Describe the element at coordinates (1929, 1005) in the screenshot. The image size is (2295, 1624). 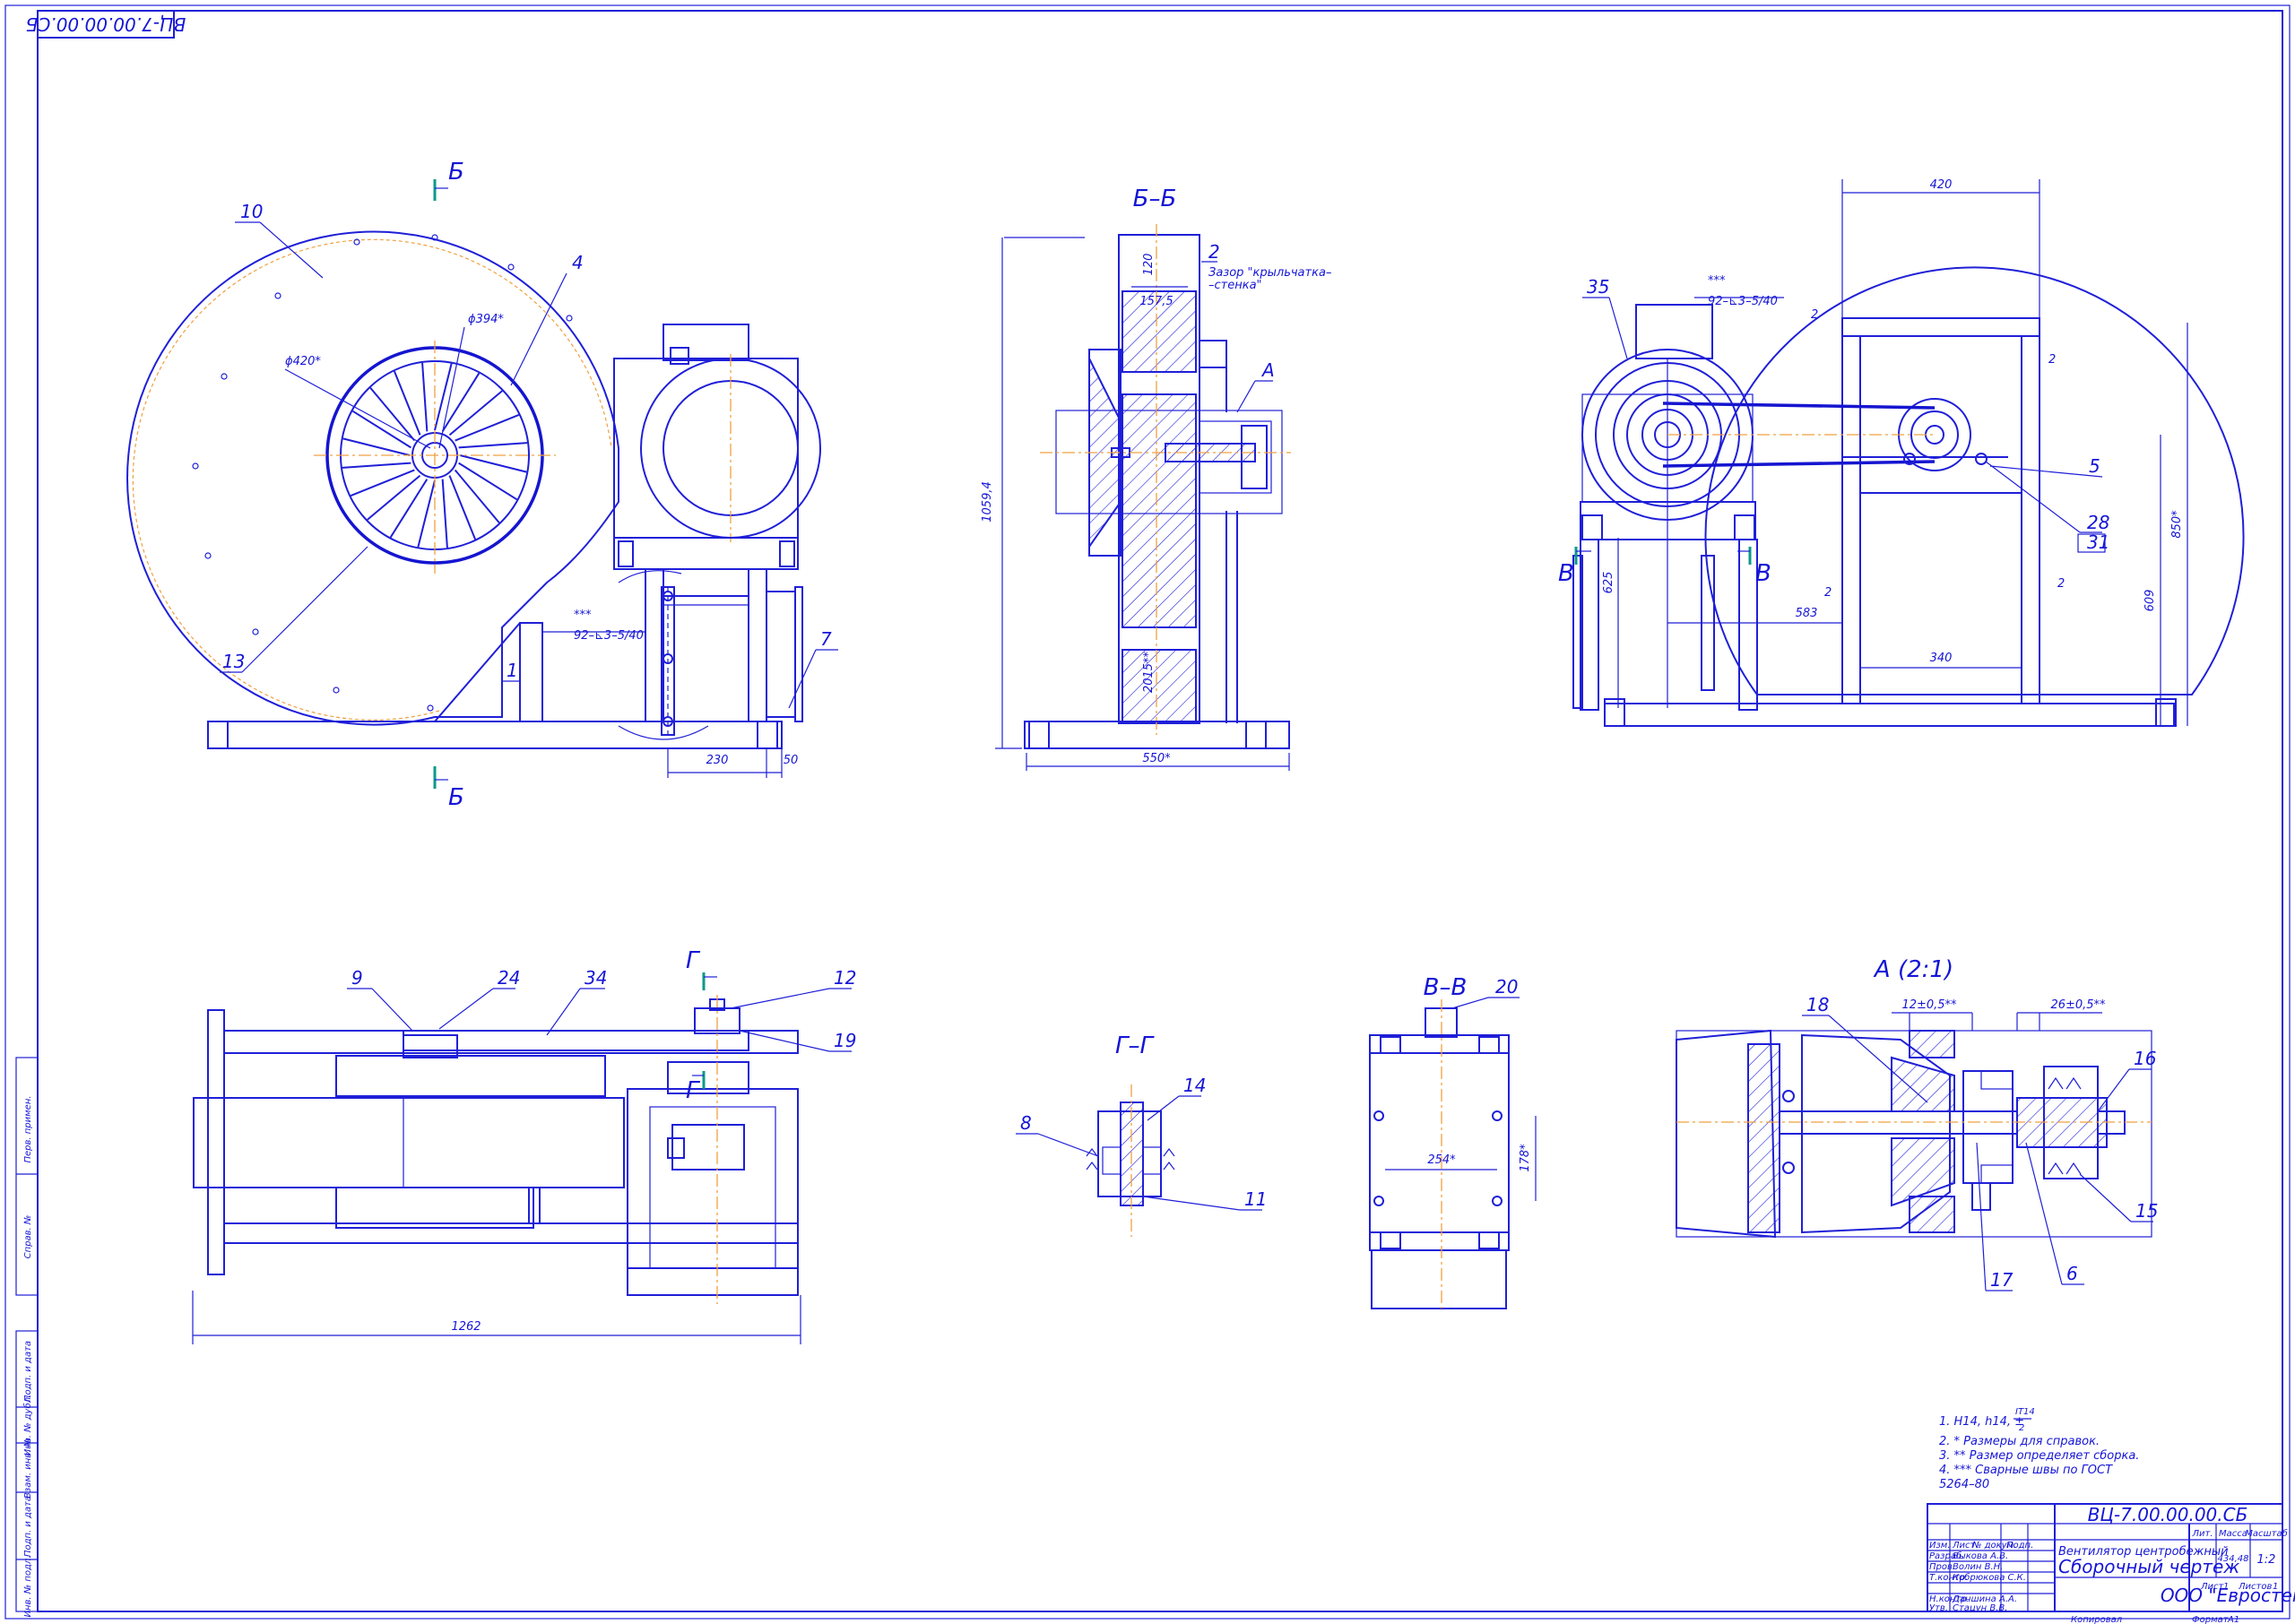
I see `dim-12: 12±0,5**` at that location.